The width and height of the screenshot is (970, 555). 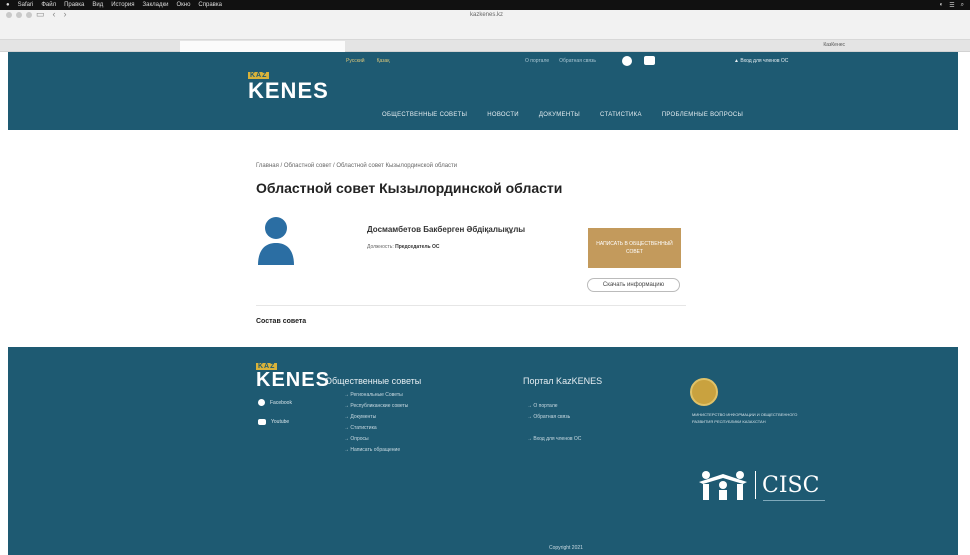 I want to click on login-link: ▲ Вход для членов ОС, so click(x=761, y=61).